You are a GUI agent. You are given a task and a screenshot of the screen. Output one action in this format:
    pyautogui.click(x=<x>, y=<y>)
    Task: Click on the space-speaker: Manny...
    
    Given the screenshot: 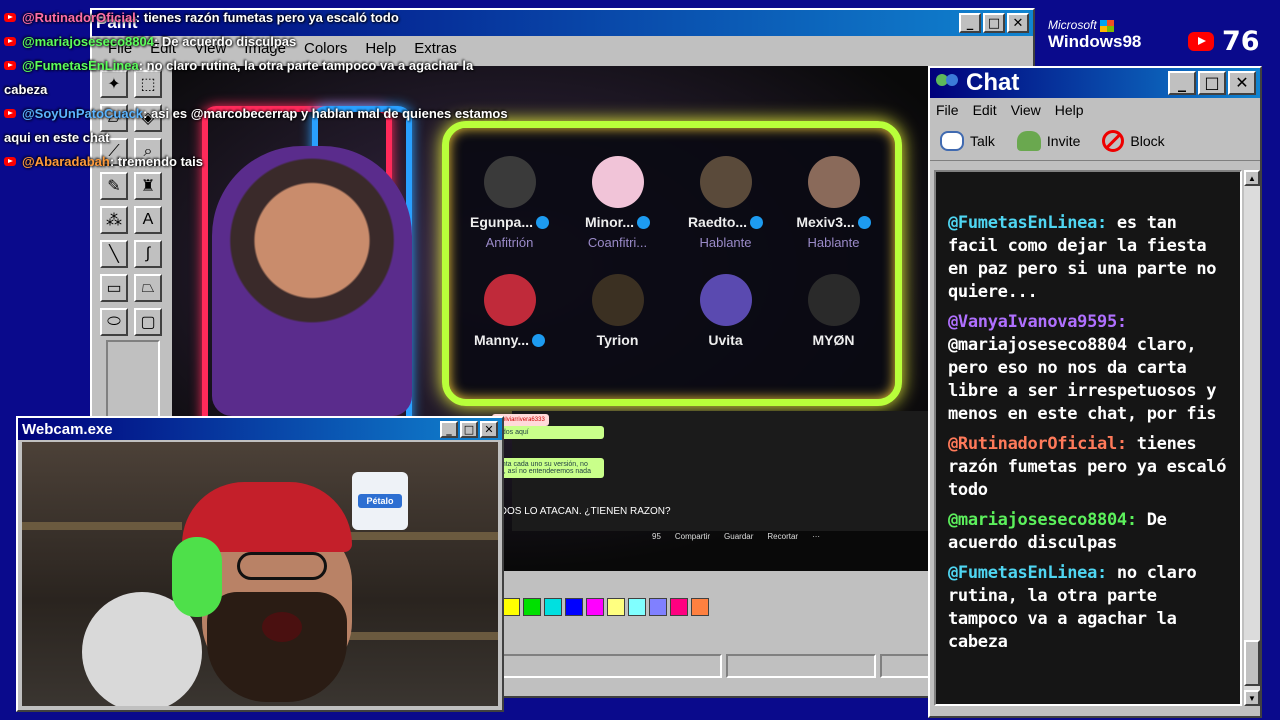 What is the action you would take?
    pyautogui.click(x=509, y=312)
    